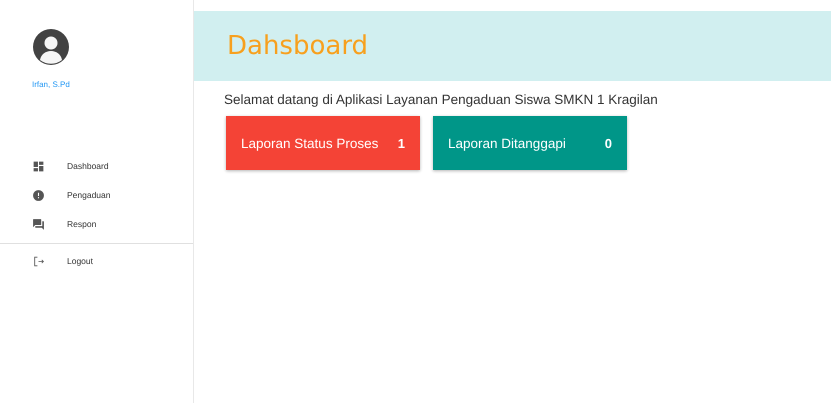 Image resolution: width=831 pixels, height=403 pixels. I want to click on alert-icon, so click(38, 195).